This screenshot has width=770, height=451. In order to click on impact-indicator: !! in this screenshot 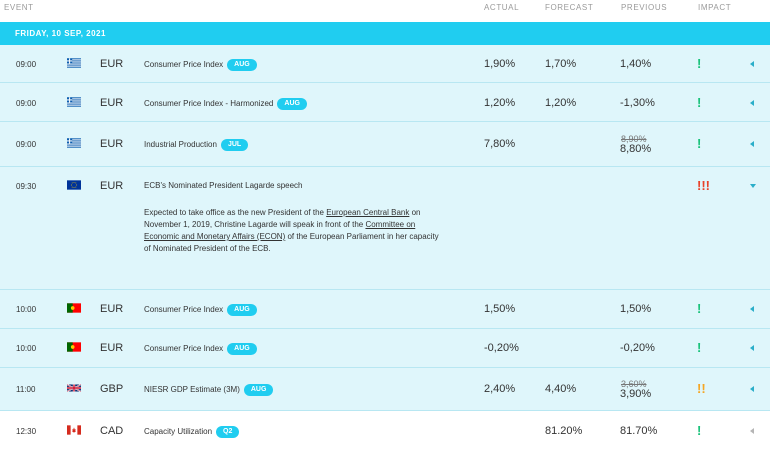, I will do `click(701, 388)`.